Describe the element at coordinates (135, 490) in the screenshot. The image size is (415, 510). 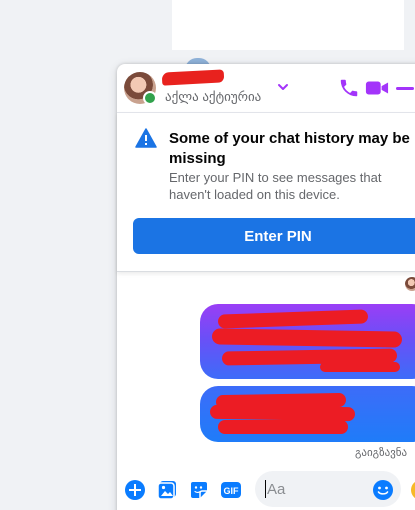
I see `plus-circle-icon` at that location.